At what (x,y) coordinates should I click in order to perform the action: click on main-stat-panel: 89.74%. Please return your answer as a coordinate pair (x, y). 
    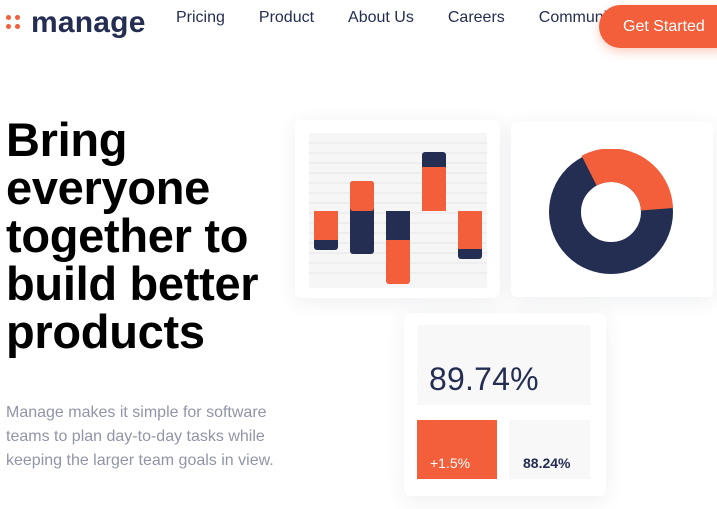
    Looking at the image, I should click on (504, 365).